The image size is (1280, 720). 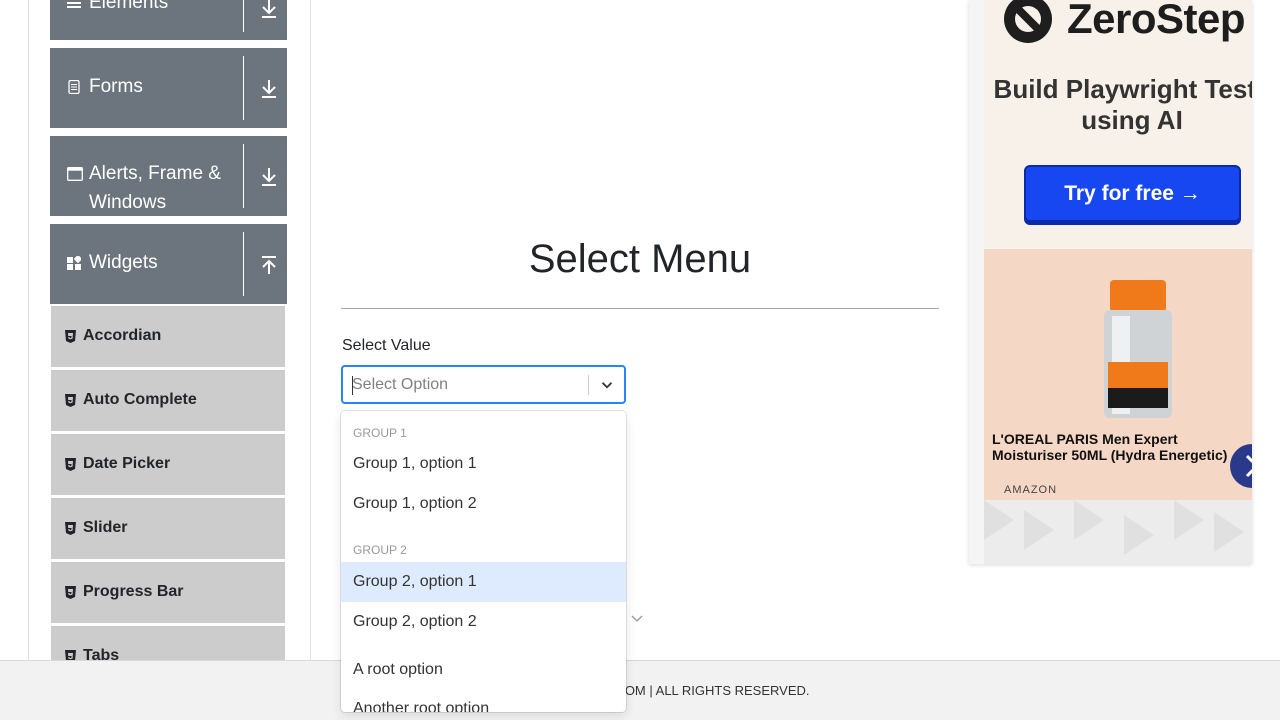 I want to click on product-image, so click(x=1138, y=349).